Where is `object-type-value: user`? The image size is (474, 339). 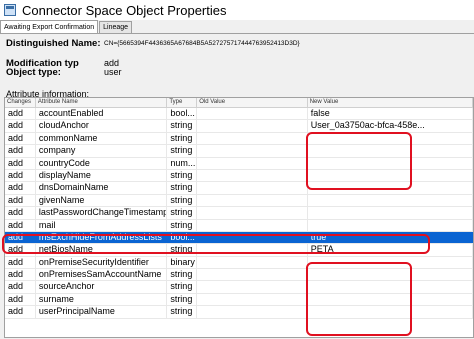 object-type-value: user is located at coordinates (113, 72).